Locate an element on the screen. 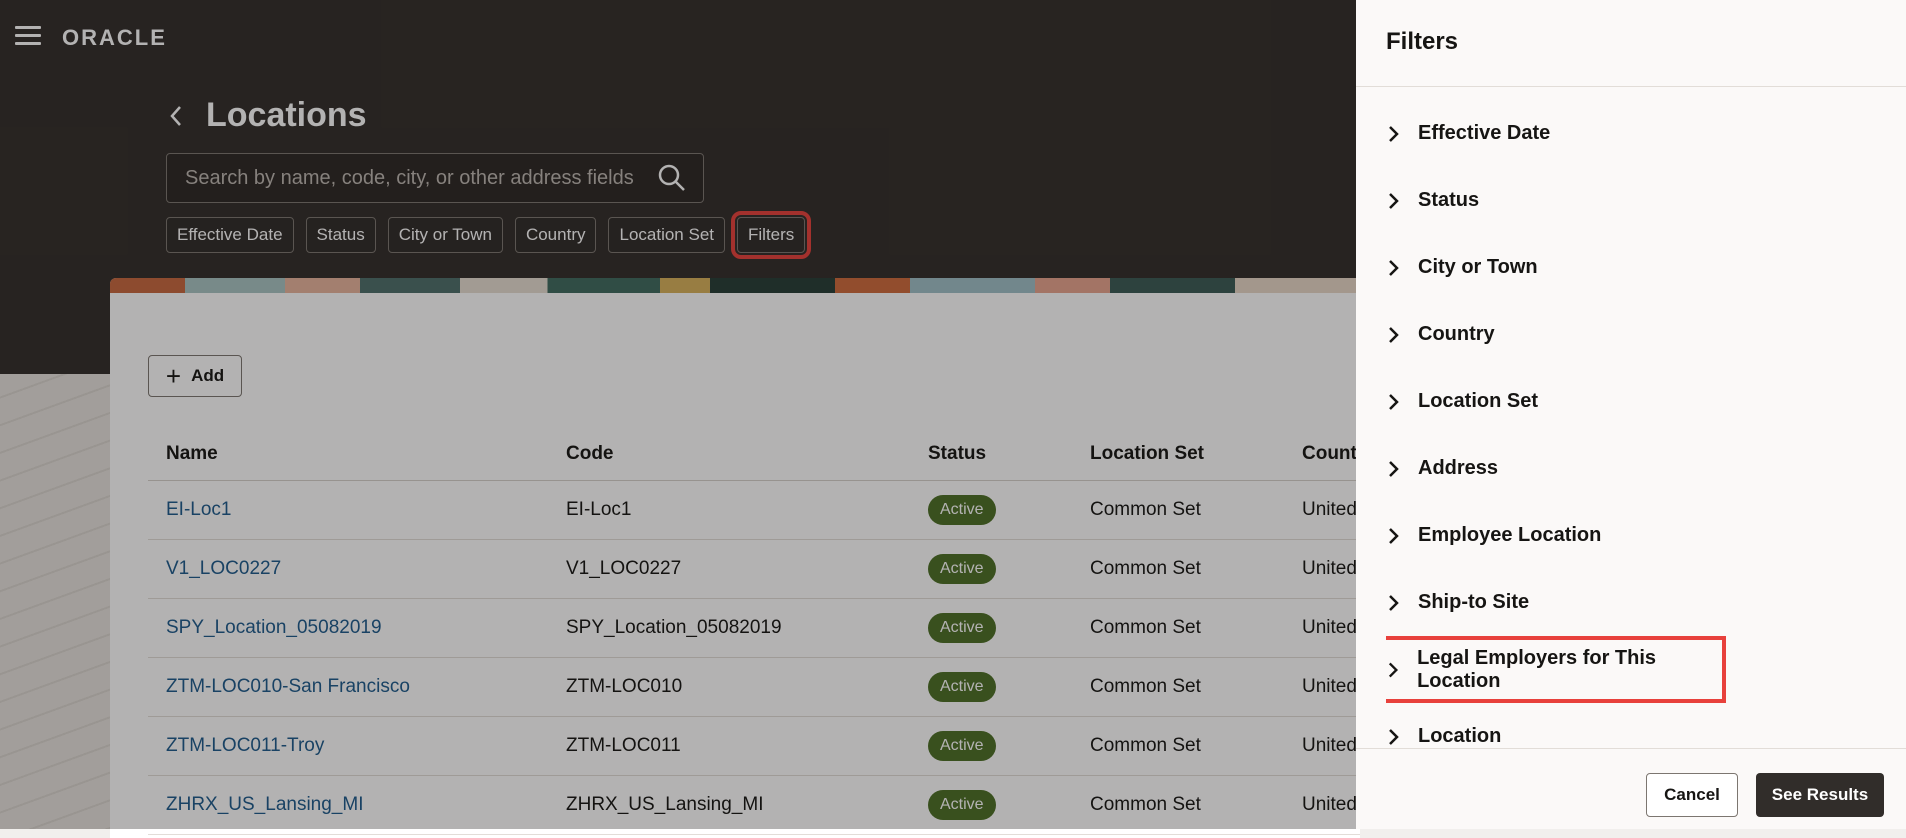  divider is located at coordinates (1631, 86).